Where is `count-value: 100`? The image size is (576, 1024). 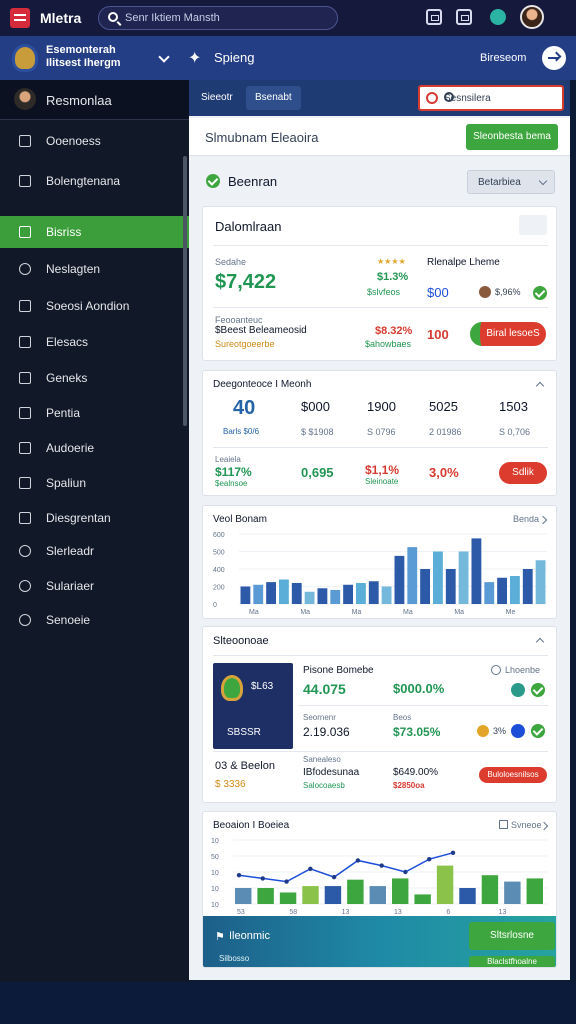
count-value: 100 is located at coordinates (438, 334).